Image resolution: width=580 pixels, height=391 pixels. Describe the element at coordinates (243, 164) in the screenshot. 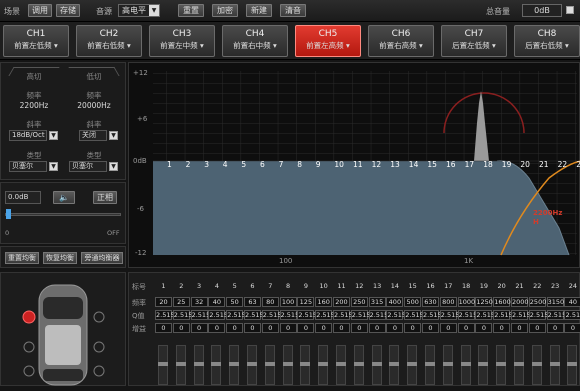

I see `band-number-label: 5` at that location.